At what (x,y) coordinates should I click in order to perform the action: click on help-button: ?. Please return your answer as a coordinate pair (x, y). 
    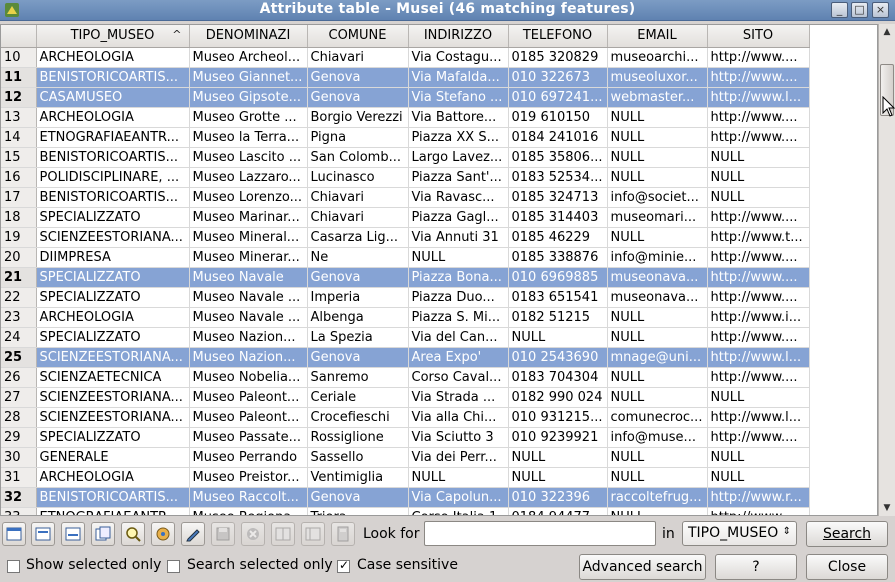
    Looking at the image, I should click on (756, 567).